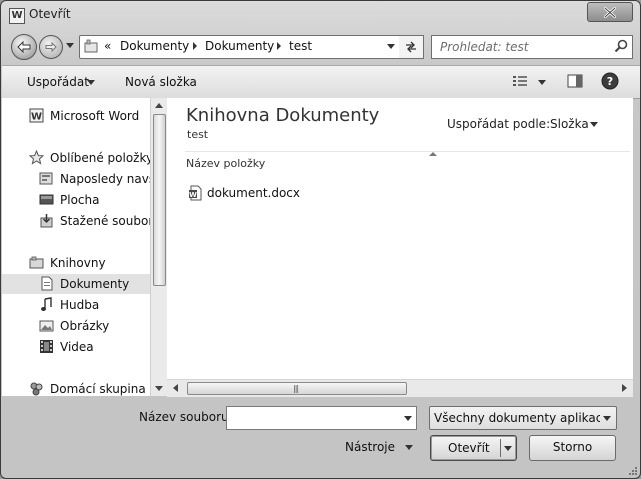 This screenshot has height=479, width=641. What do you see at coordinates (46, 178) in the screenshot?
I see `recent-places-icon` at bounding box center [46, 178].